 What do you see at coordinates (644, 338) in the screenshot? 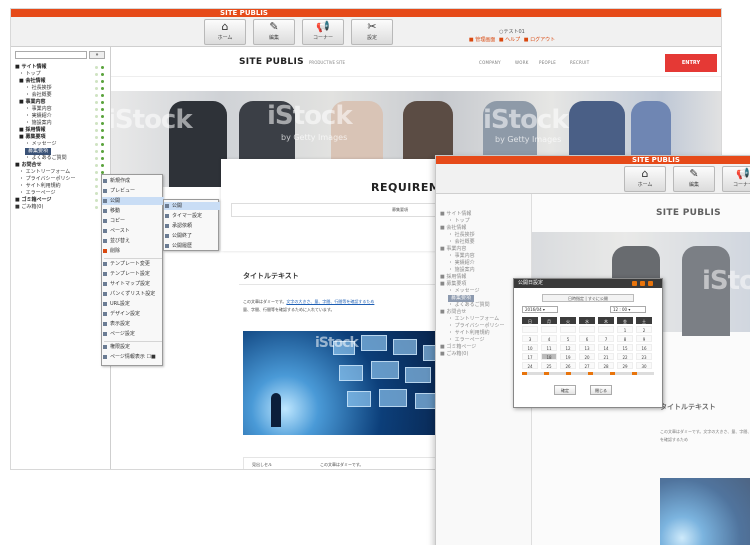
I see `calendar-day: 9` at bounding box center [644, 338].